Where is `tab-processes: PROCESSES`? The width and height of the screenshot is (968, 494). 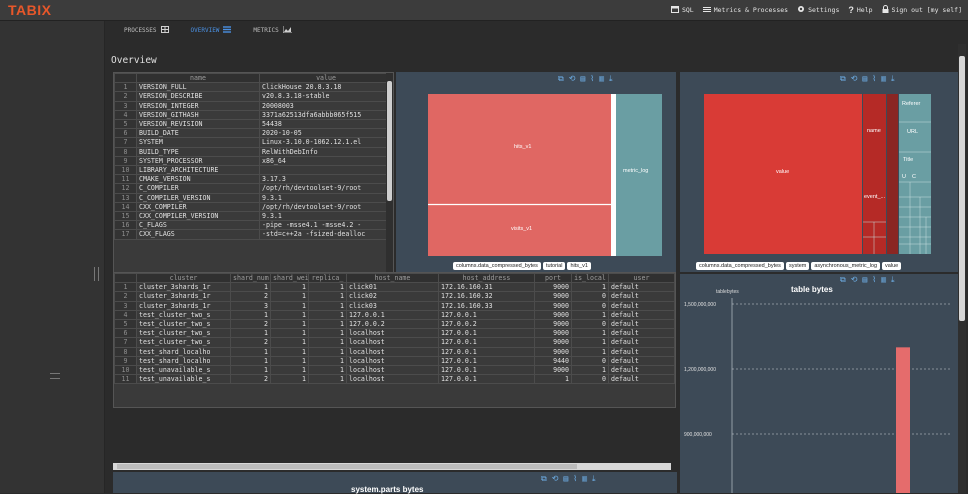
tab-processes: PROCESSES is located at coordinates (146, 30).